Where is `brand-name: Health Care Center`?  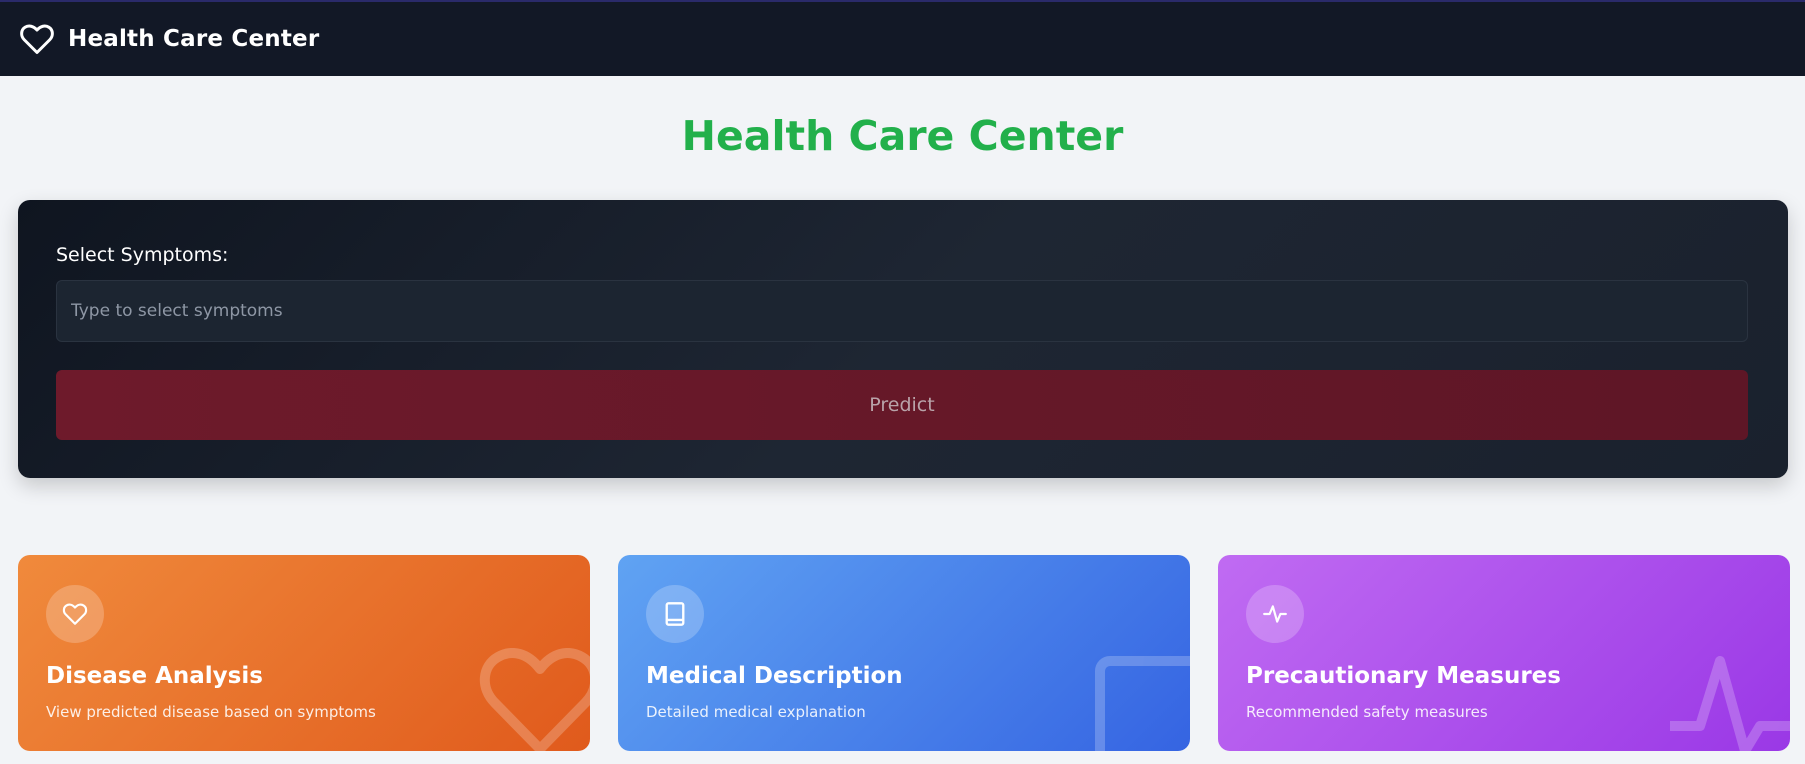 brand-name: Health Care Center is located at coordinates (193, 39).